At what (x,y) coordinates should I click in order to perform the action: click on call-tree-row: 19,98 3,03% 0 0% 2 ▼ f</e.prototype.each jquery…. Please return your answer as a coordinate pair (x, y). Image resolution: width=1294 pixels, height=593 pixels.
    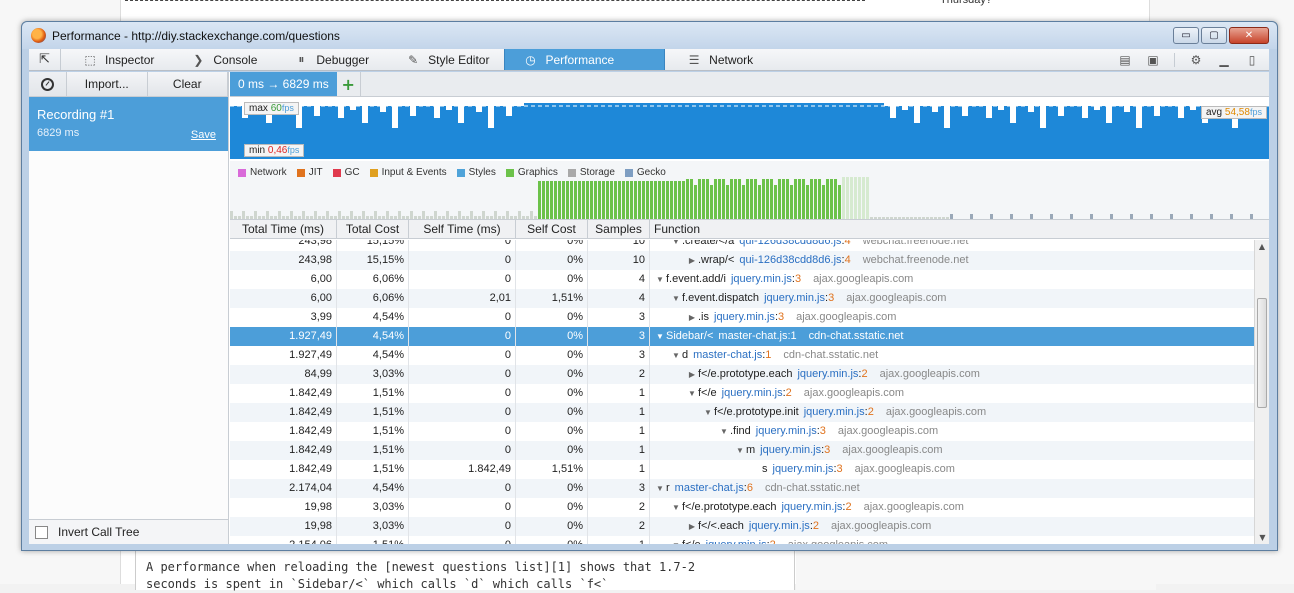
    Looking at the image, I should click on (742, 507).